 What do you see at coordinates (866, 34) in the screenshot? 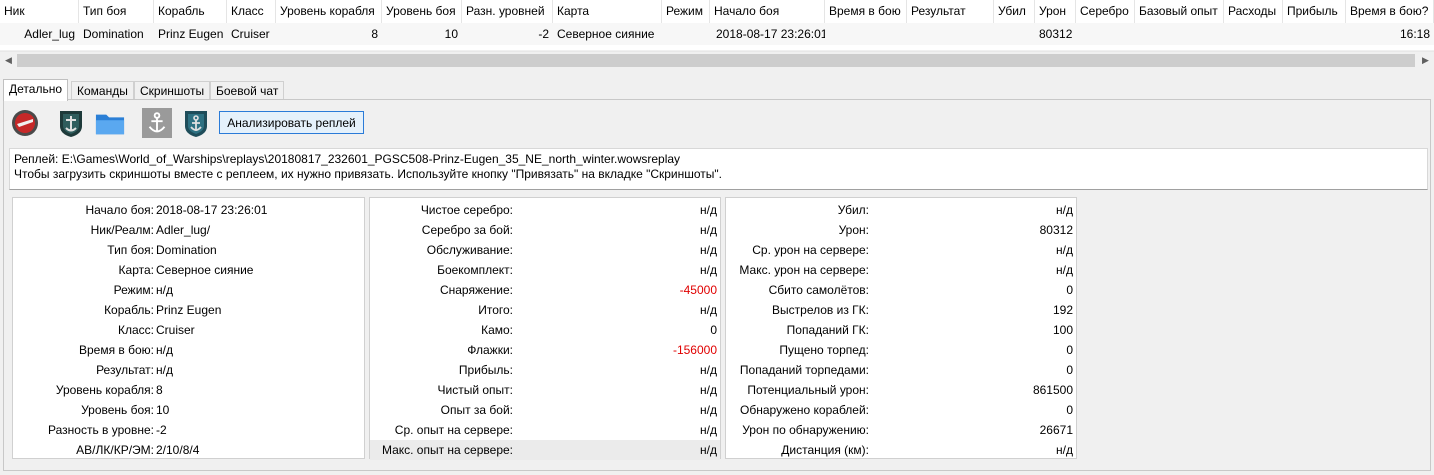
I see `cell-battle-time` at bounding box center [866, 34].